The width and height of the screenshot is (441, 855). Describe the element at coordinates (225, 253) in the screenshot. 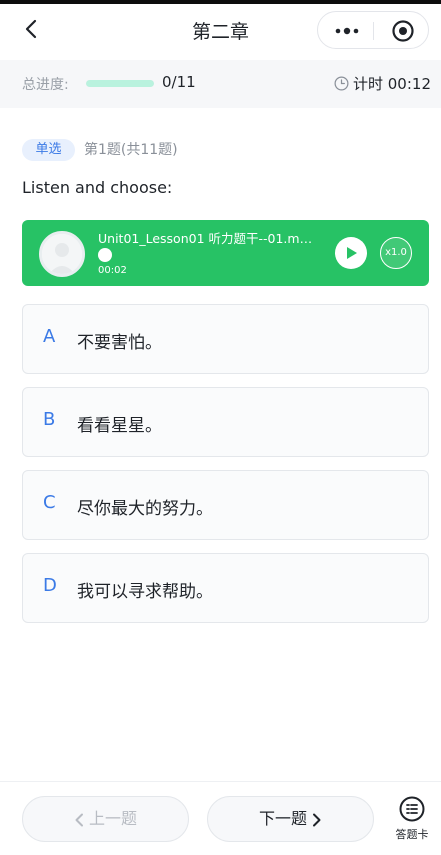

I see `audio-player: Unit01_Lesson01 听力题干--01.m… 00:02 x1.0` at that location.